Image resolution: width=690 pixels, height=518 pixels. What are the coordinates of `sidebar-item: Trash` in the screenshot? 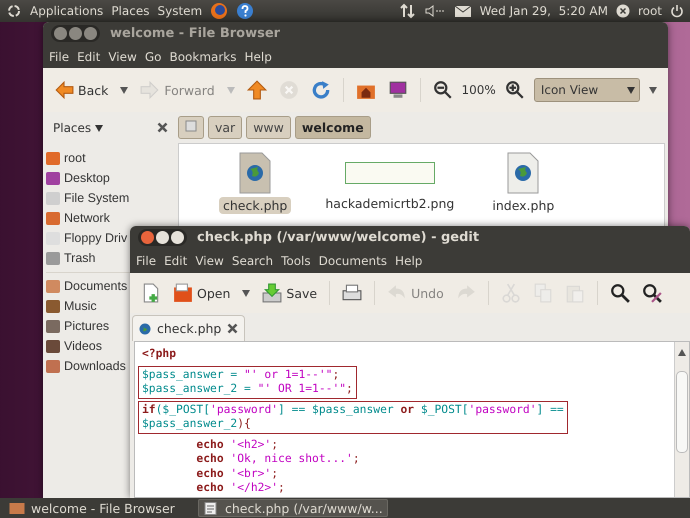 It's located at (71, 258).